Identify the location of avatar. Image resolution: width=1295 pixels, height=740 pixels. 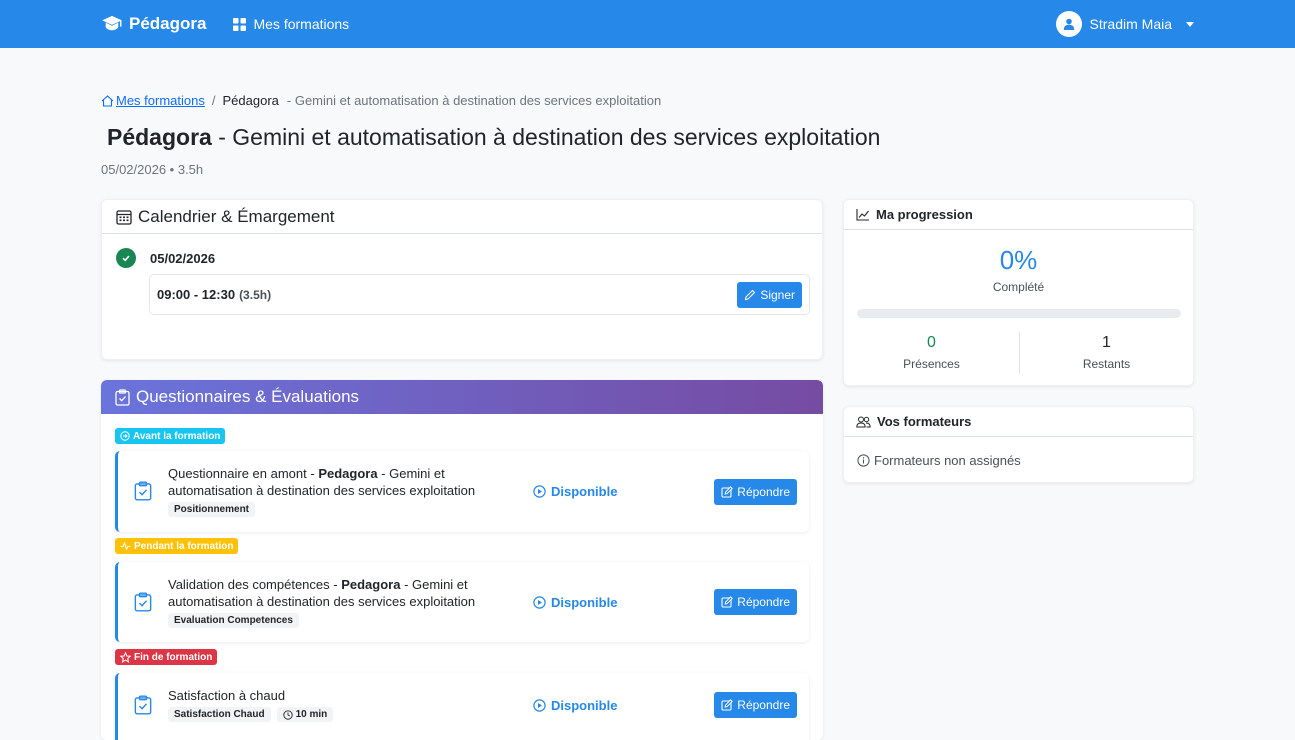
(1068, 24).